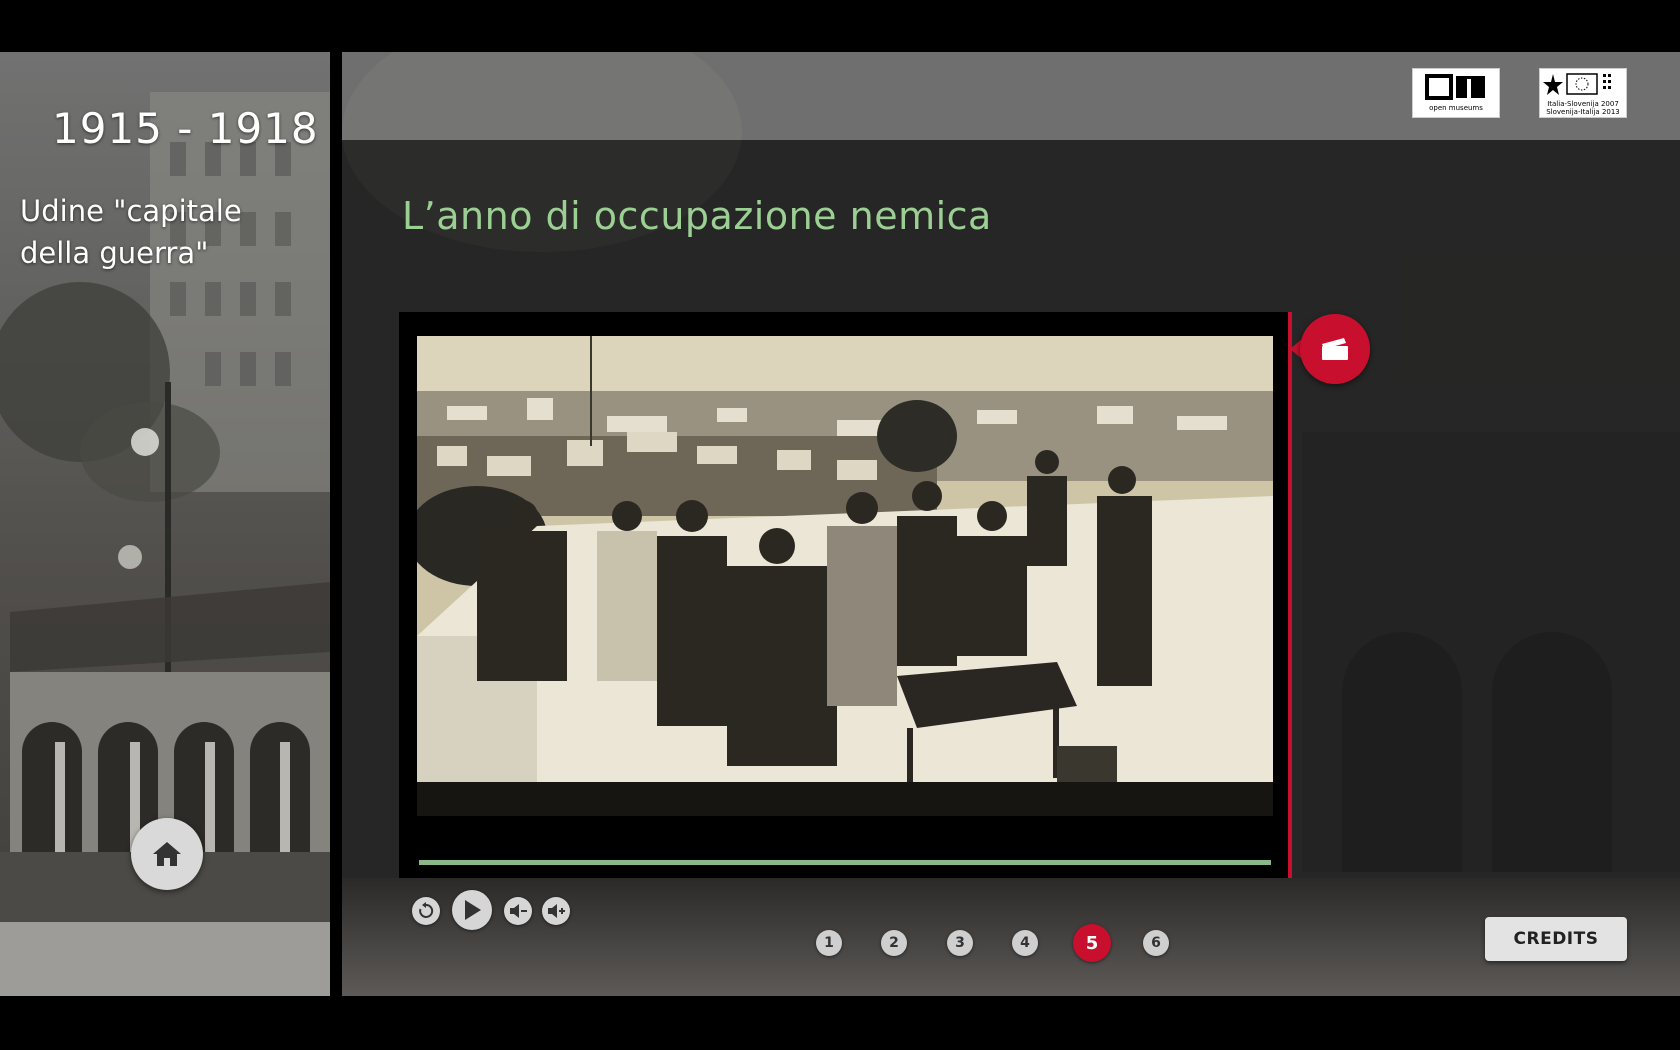  I want to click on credits-button: CREDITS, so click(1556, 939).